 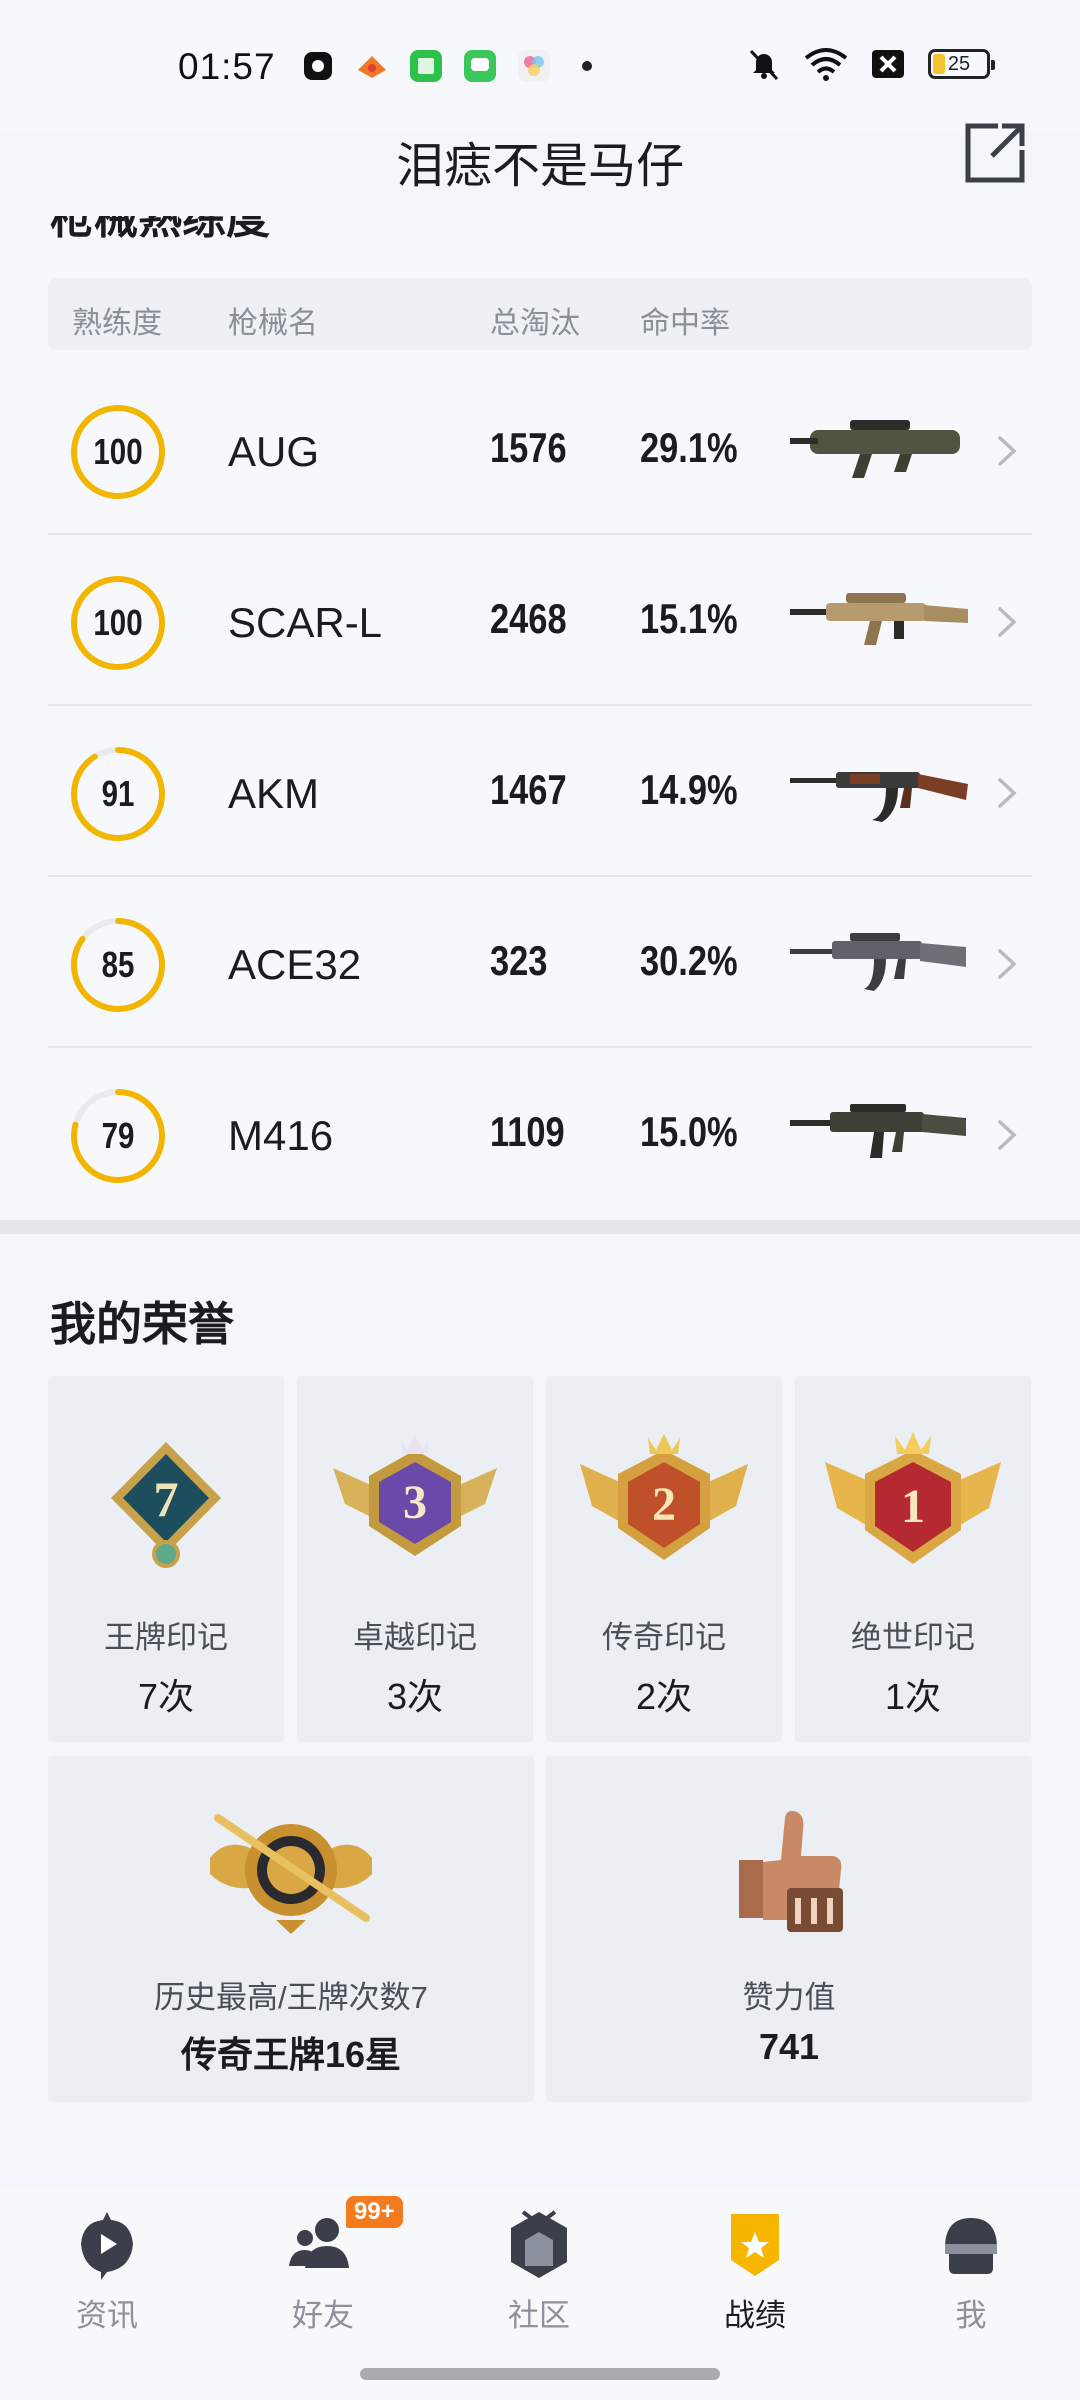 What do you see at coordinates (961, 64) in the screenshot?
I see `battery-icon: 25` at bounding box center [961, 64].